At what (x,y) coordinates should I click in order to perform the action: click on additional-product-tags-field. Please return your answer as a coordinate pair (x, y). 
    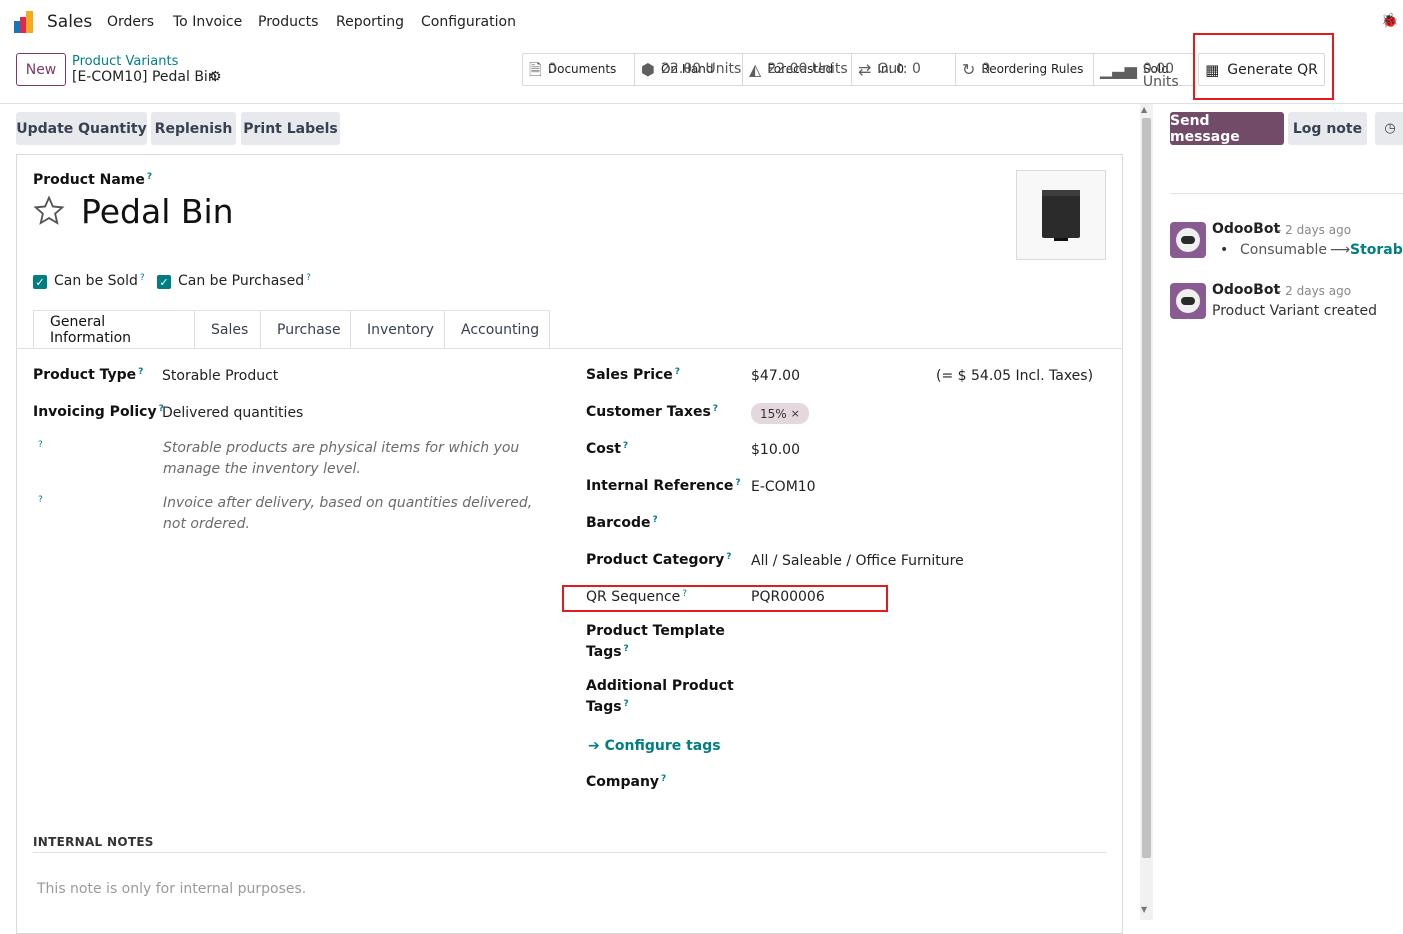
    Looking at the image, I should click on (901, 695).